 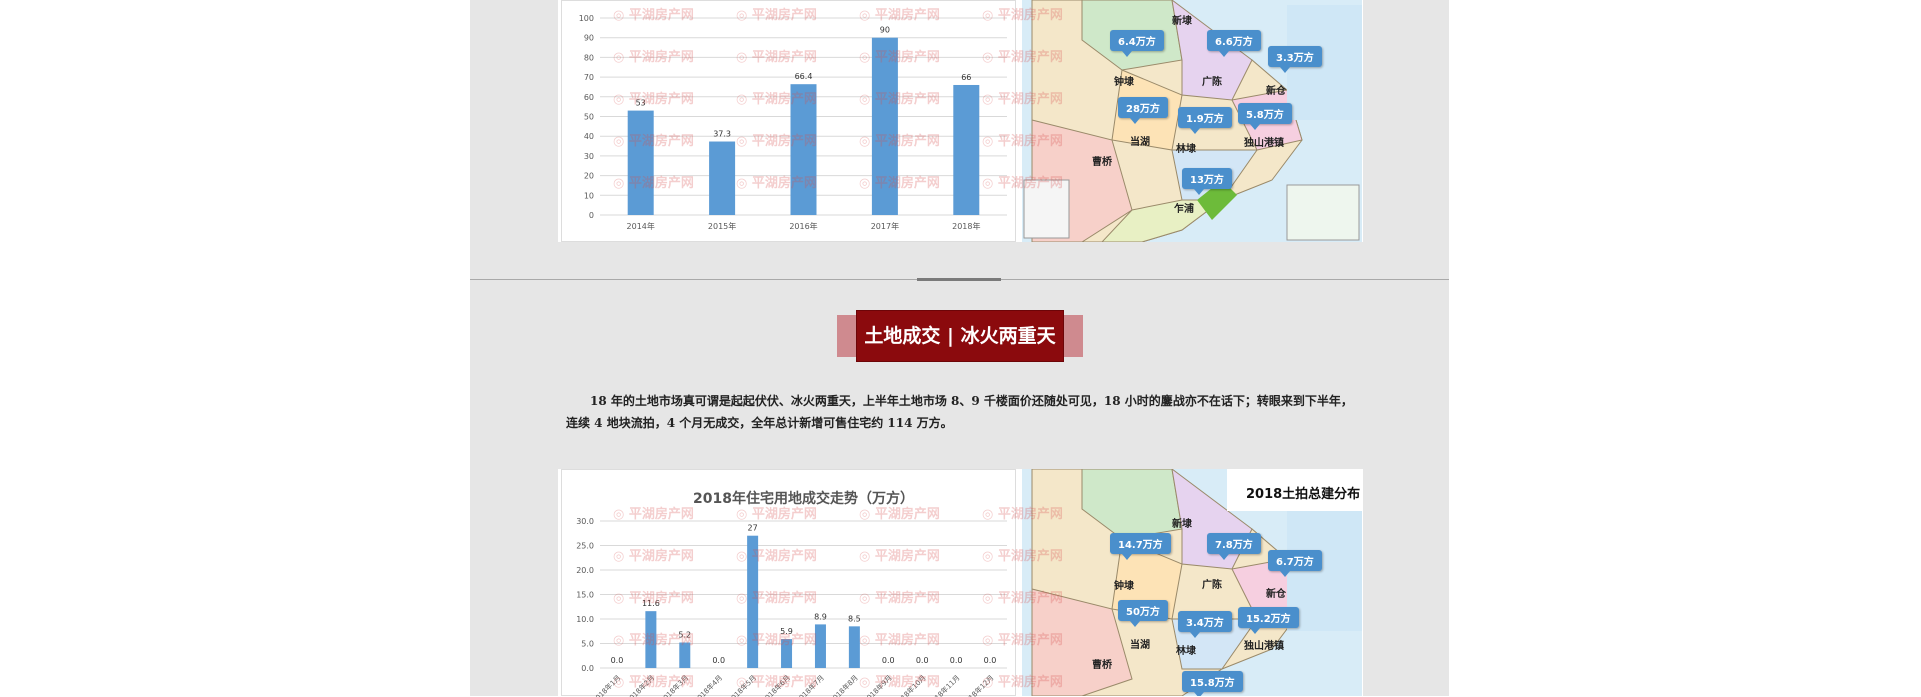 I want to click on x-tick-label: 2017年, so click(x=885, y=226).